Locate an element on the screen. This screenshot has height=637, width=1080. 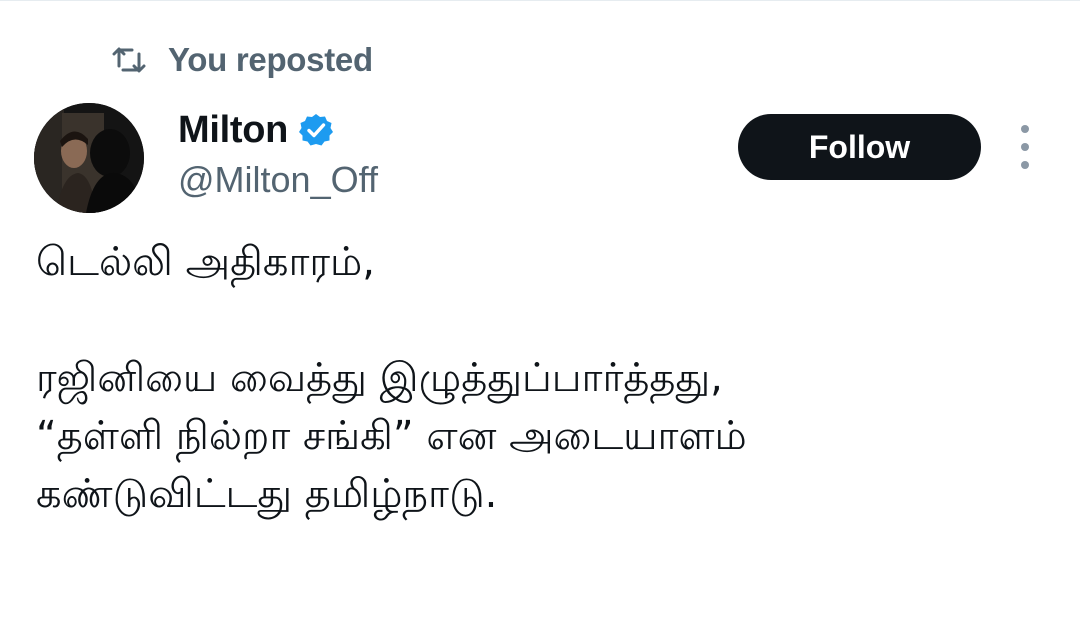
tweet-line: டெல்லி அதிகாரம், is located at coordinates (205, 262).